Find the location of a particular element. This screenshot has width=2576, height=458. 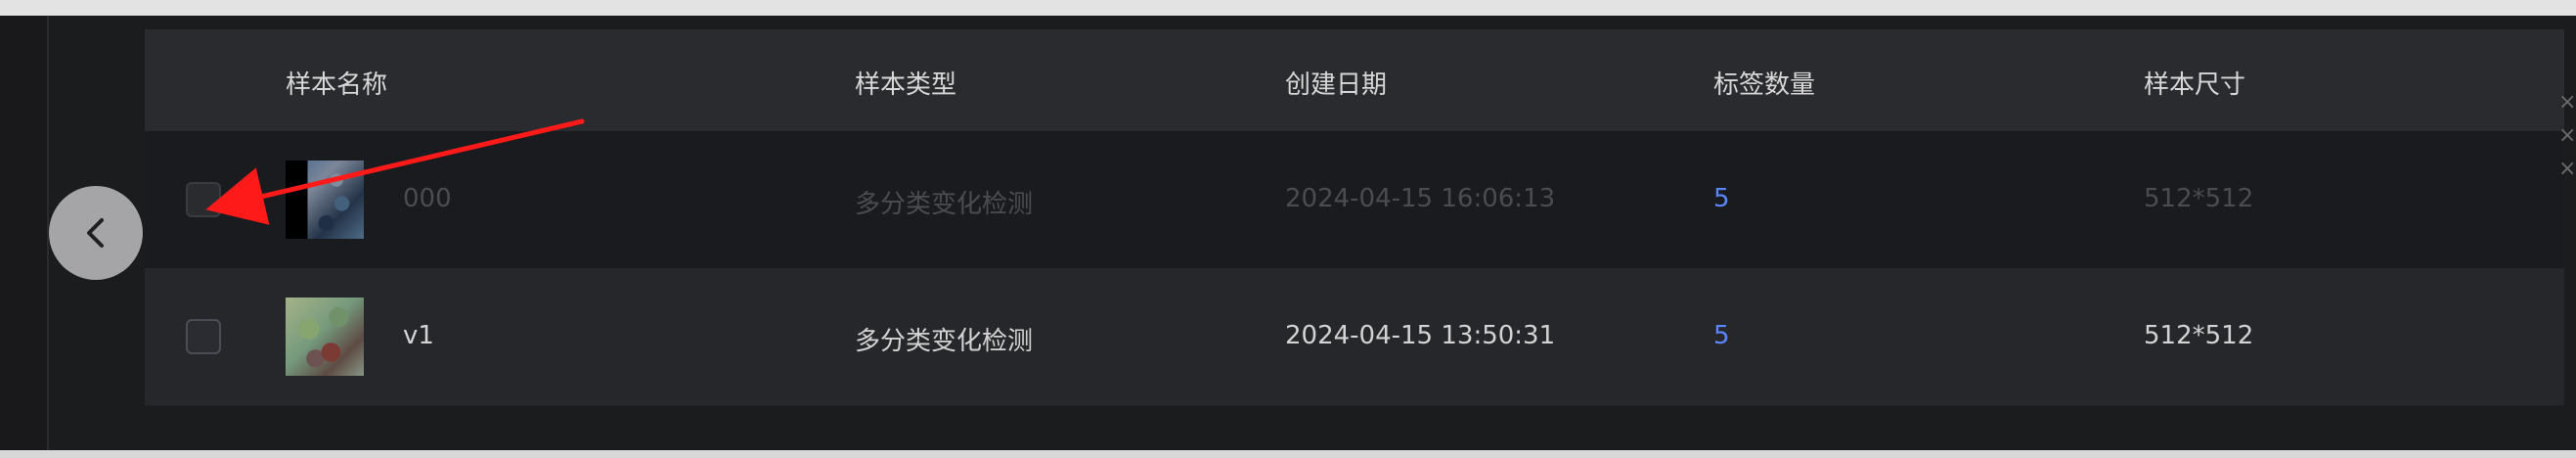

right-edge-controls: × × × is located at coordinates (2567, 140).